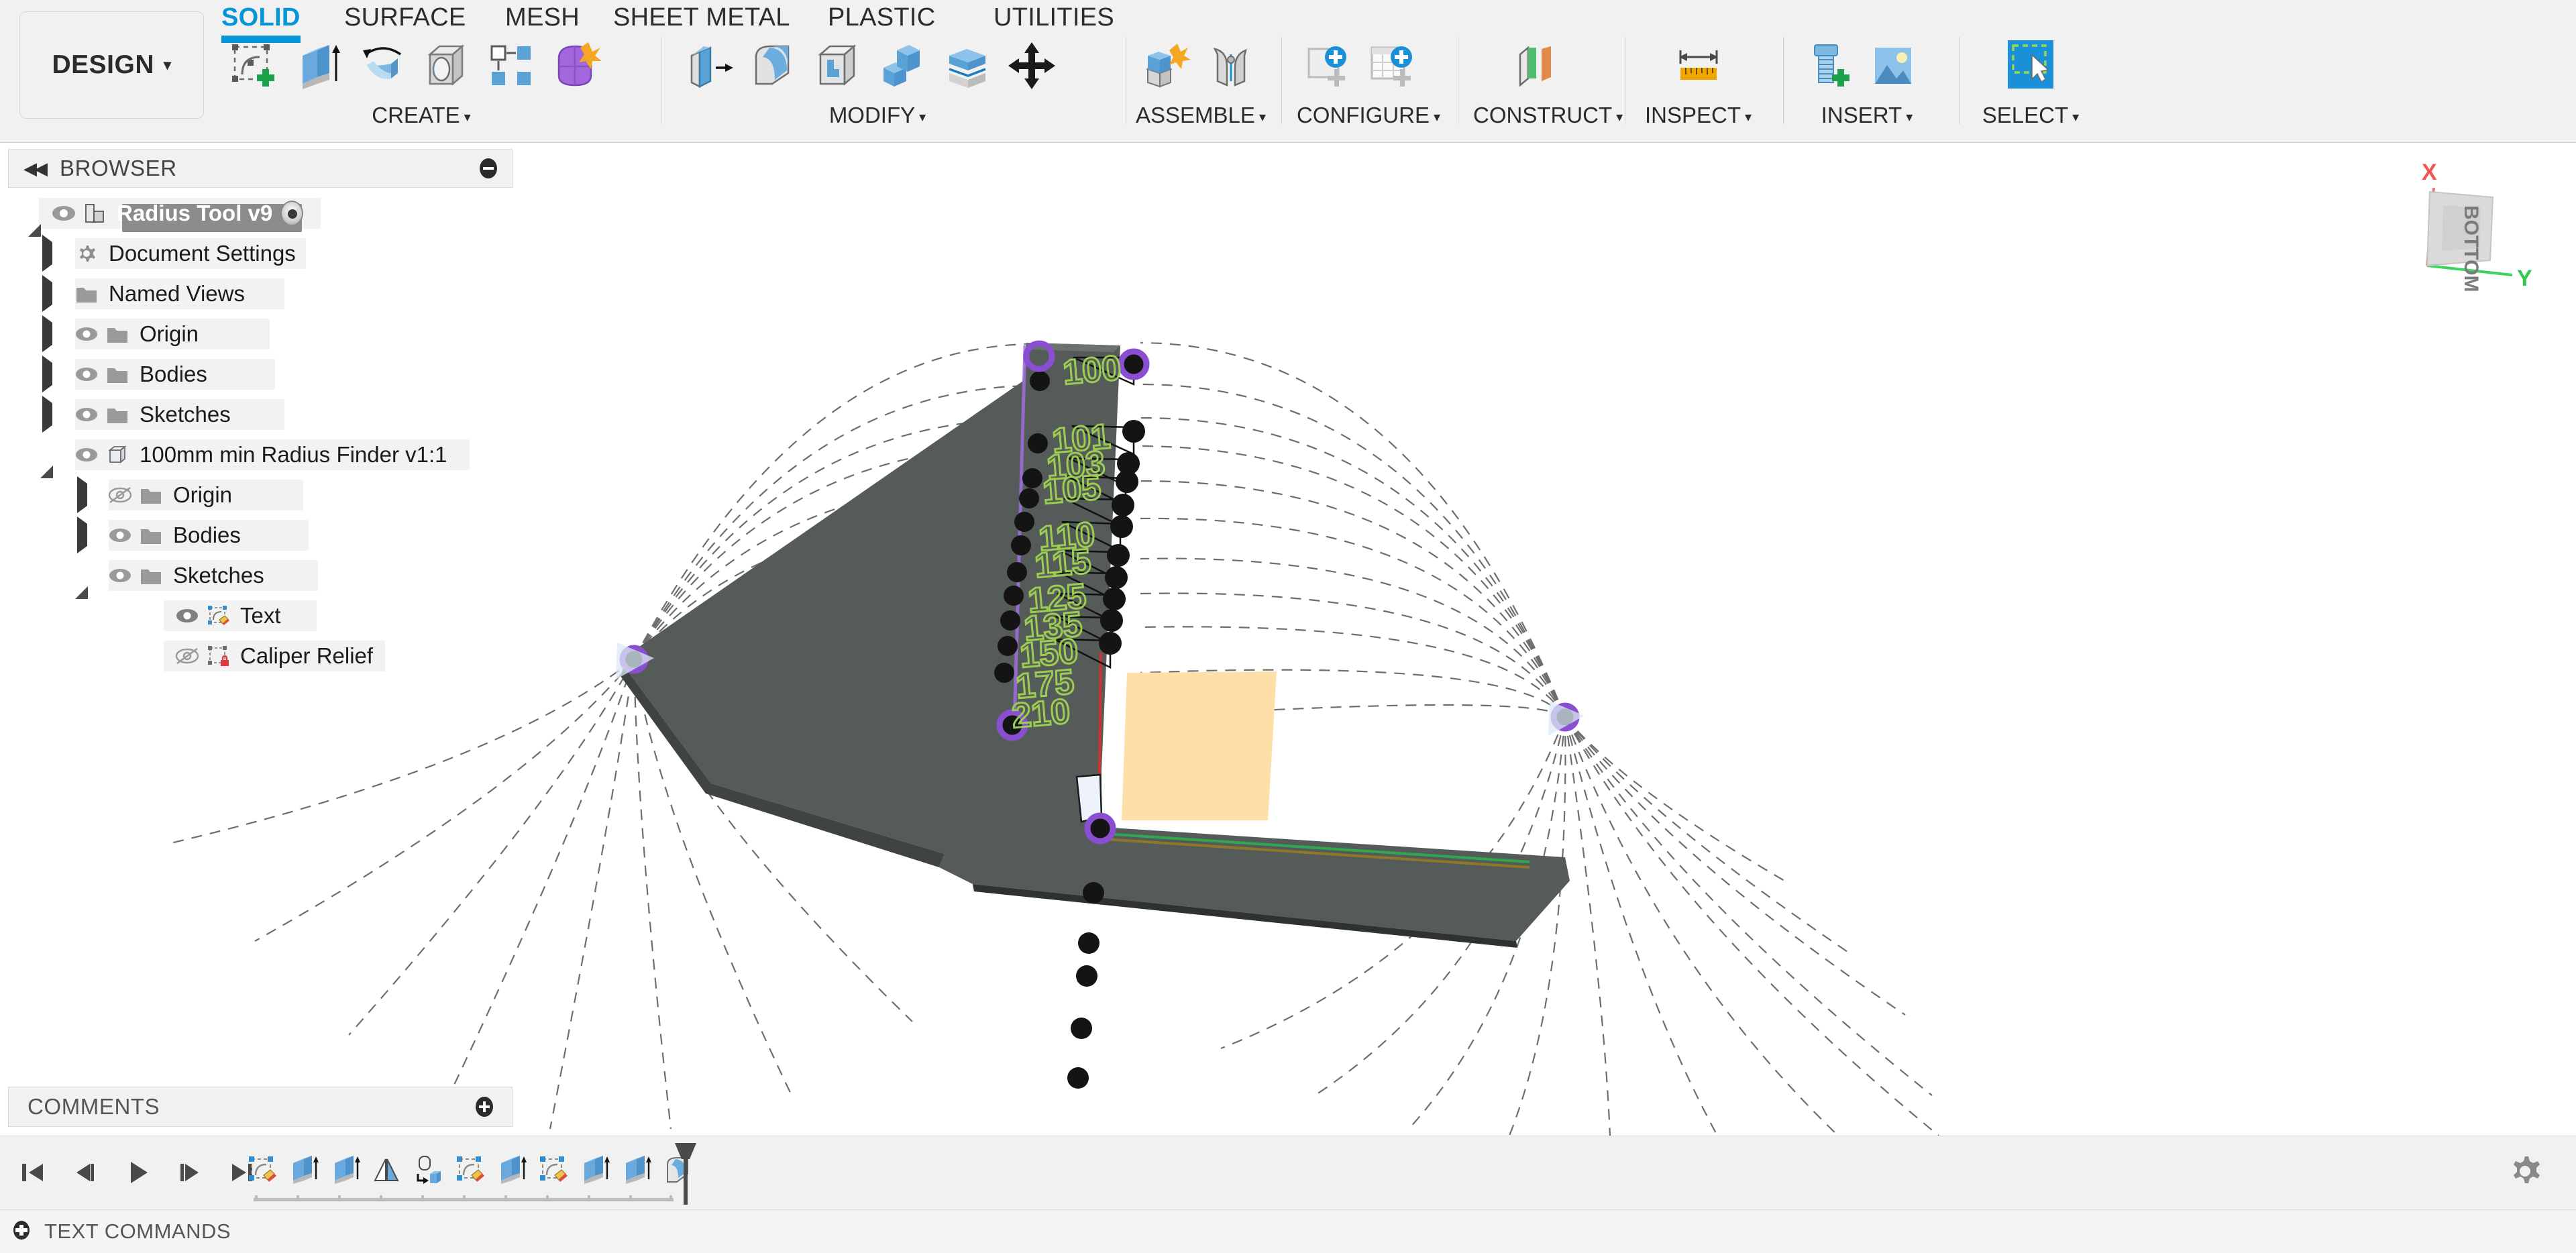 The image size is (2576, 1253). I want to click on tree-item-sketch-text: Text, so click(260, 616).